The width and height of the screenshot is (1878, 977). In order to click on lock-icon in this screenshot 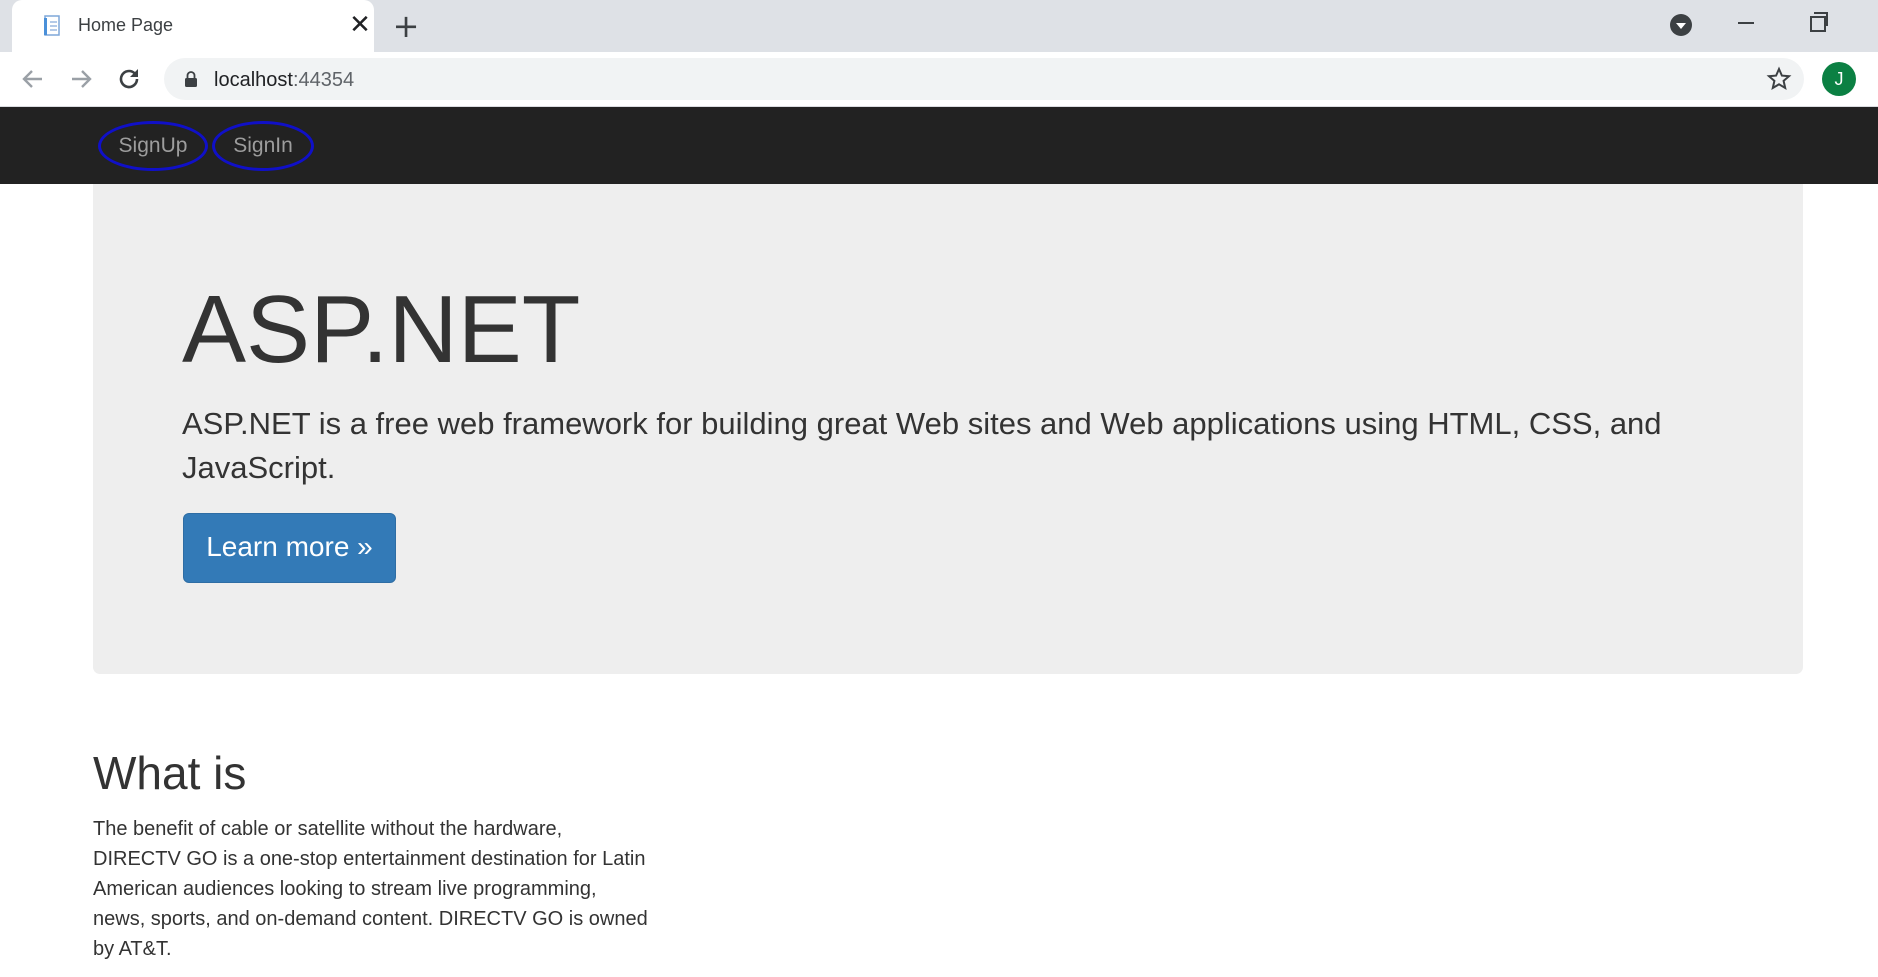, I will do `click(191, 79)`.